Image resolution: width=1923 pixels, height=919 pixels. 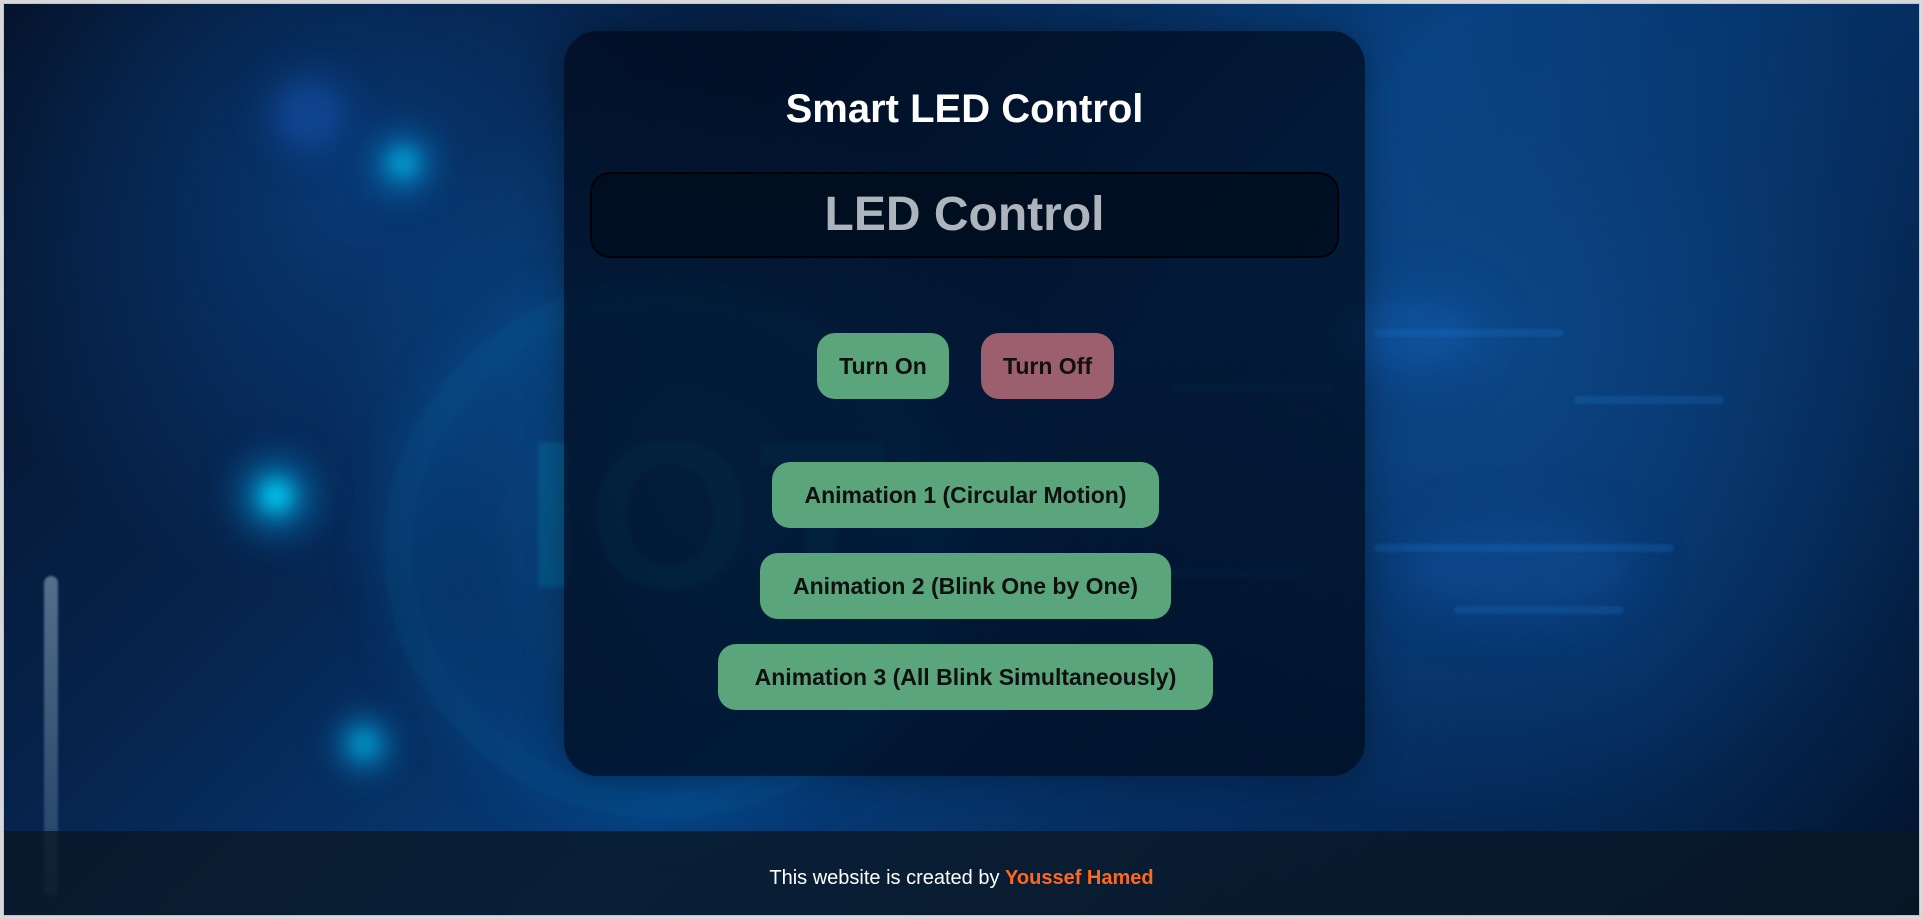 What do you see at coordinates (403, 163) in the screenshot?
I see `background-glow-top` at bounding box center [403, 163].